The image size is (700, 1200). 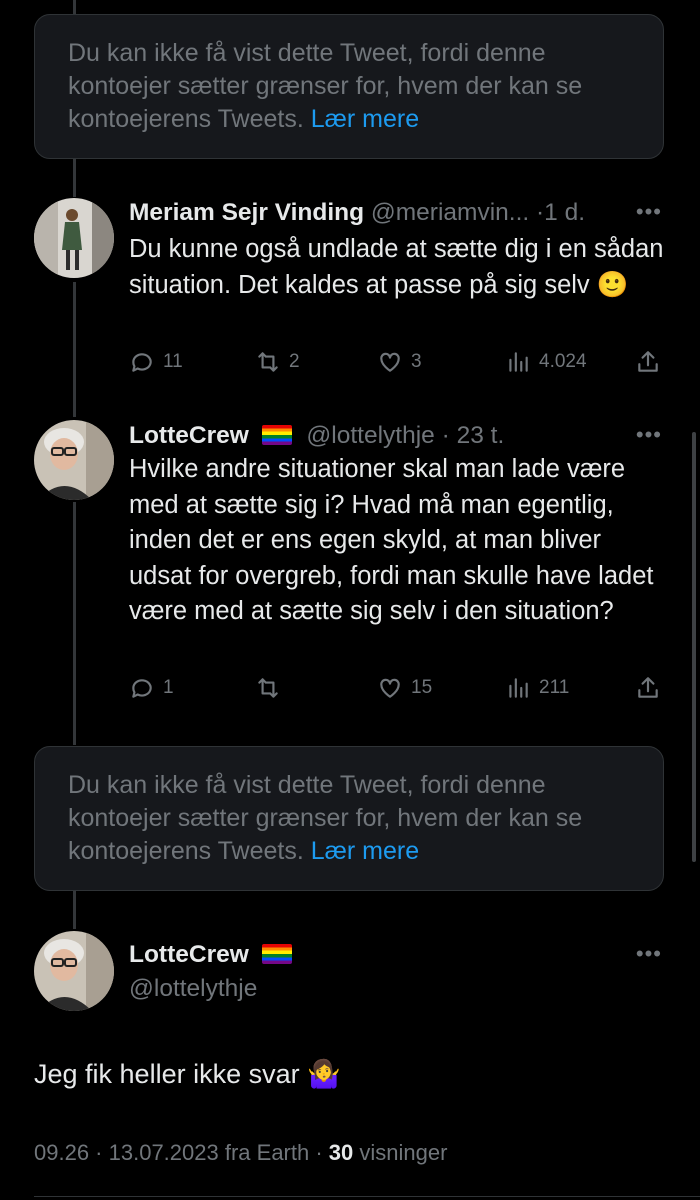 I want to click on main-tweet-text: Jeg fik heller ikke svar 🤷‍♀️, so click(x=187, y=1074).